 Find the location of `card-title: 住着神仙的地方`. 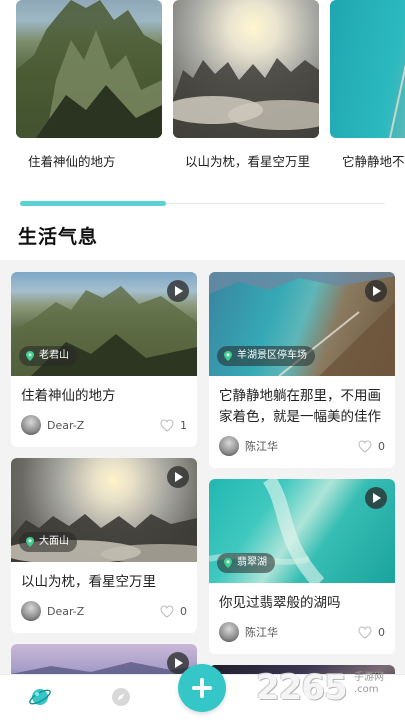

card-title: 住着神仙的地方 is located at coordinates (68, 396).